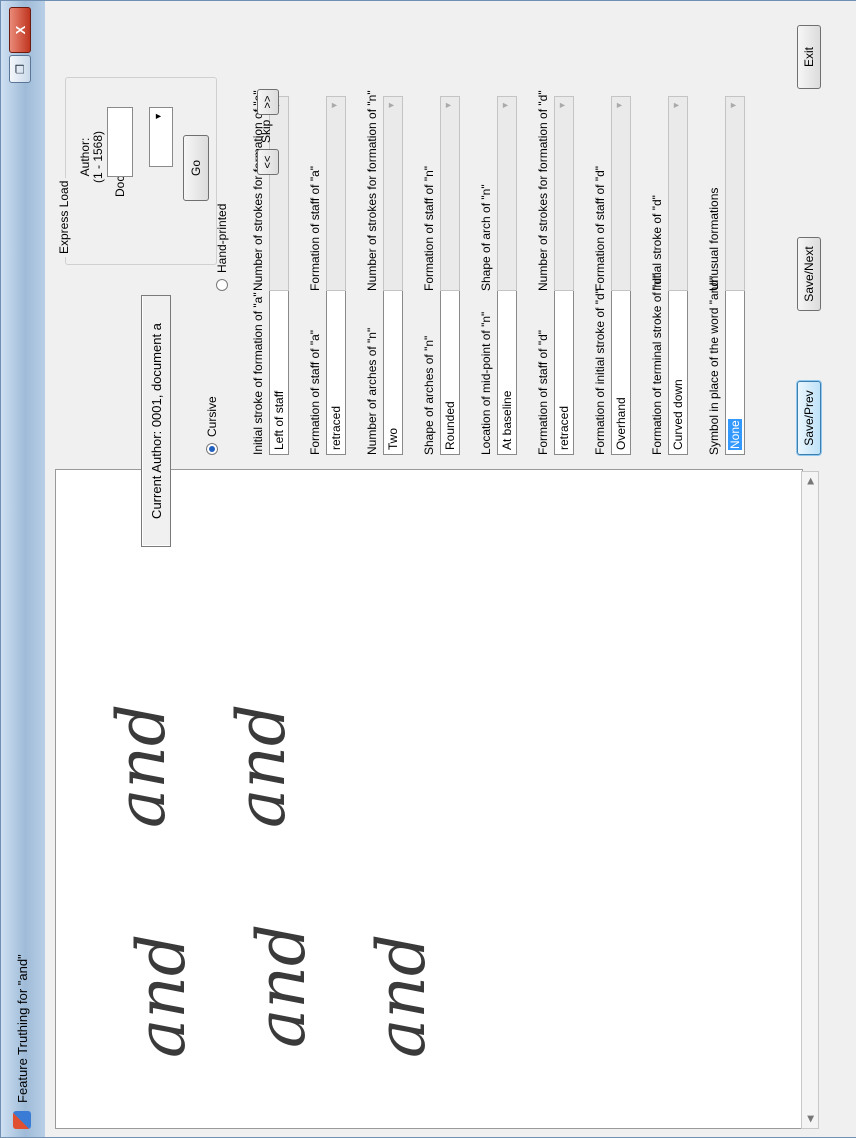  Describe the element at coordinates (268, 162) in the screenshot. I see `previous-button: <<` at that location.